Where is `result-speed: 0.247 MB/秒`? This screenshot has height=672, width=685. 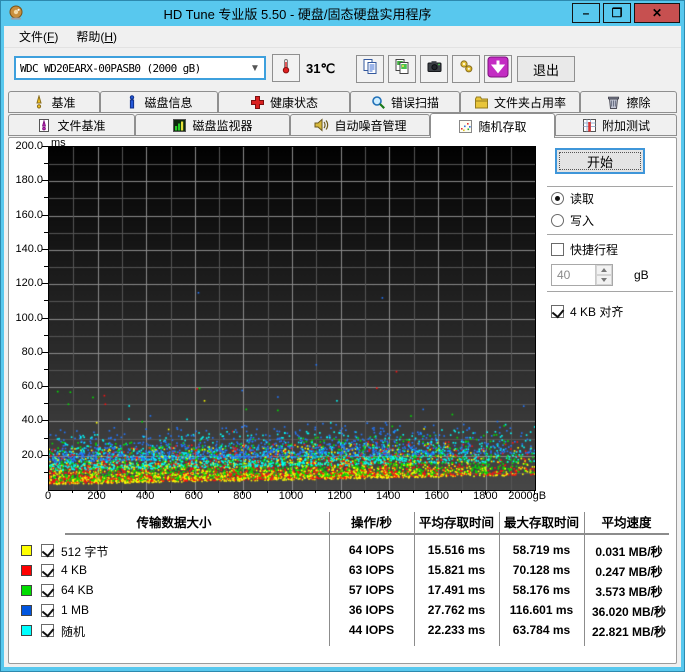 result-speed: 0.247 MB/秒 is located at coordinates (629, 572).